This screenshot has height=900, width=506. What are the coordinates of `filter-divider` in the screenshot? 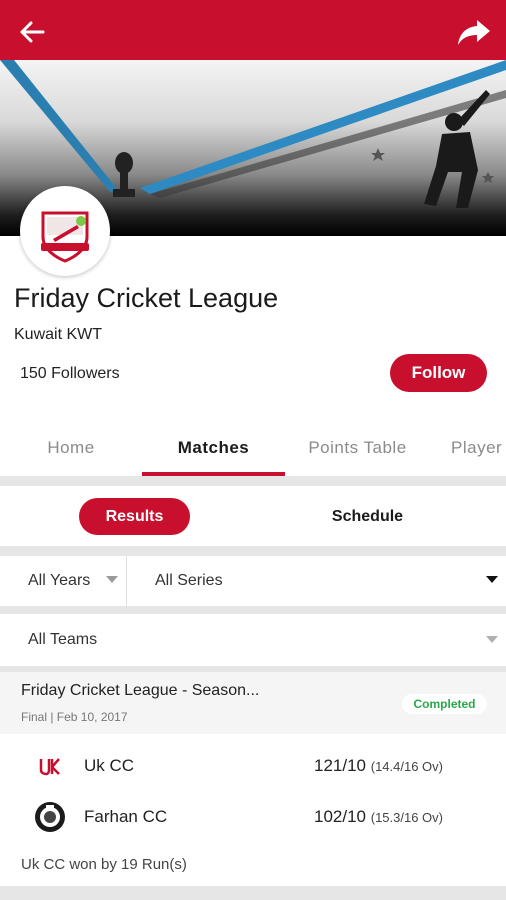 It's located at (126, 581).